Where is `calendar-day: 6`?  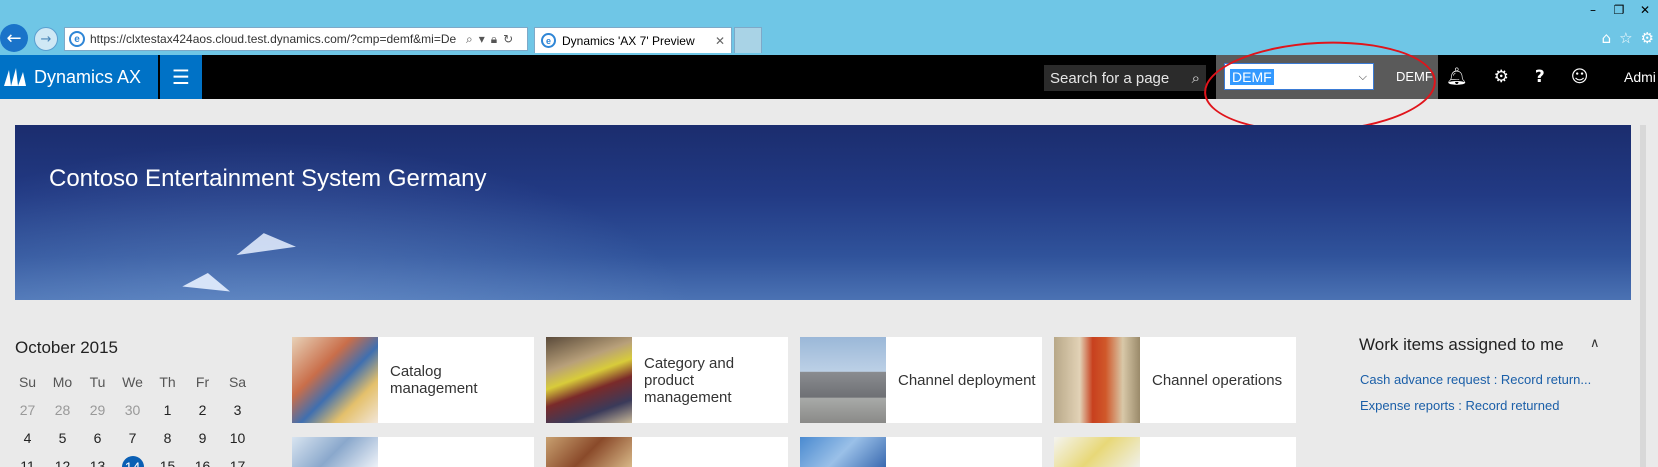
calendar-day: 6 is located at coordinates (97, 438).